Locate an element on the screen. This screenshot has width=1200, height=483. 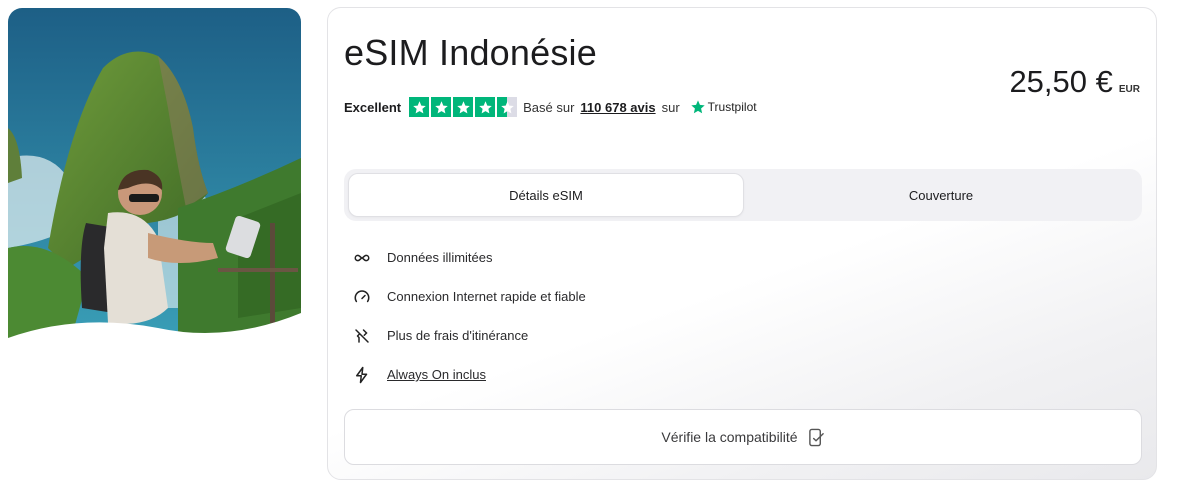
phone-check-icon is located at coordinates (816, 437).